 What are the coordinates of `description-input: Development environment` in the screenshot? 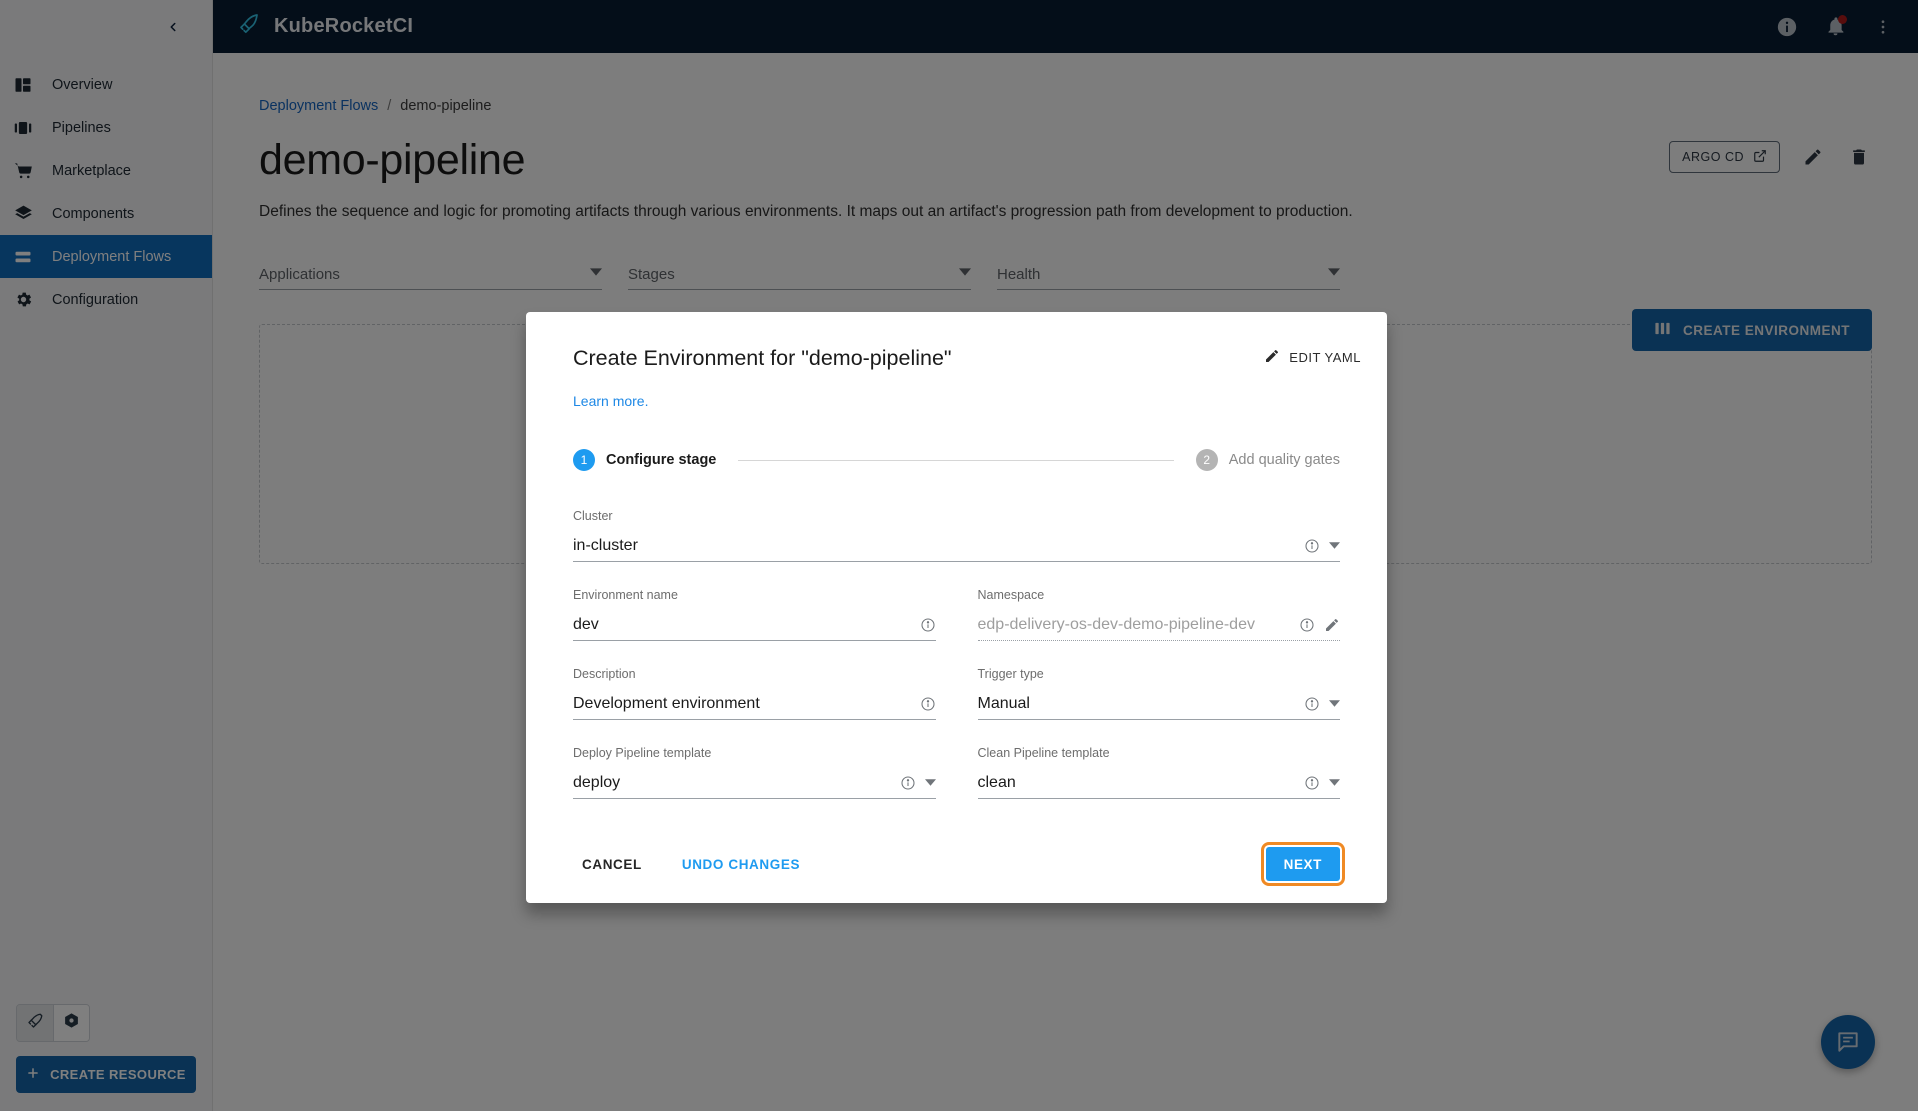 It's located at (754, 704).